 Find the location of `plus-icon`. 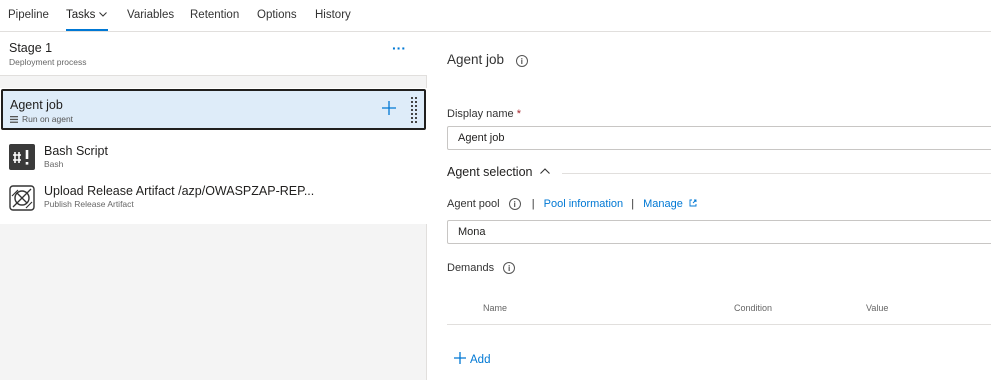

plus-icon is located at coordinates (460, 358).